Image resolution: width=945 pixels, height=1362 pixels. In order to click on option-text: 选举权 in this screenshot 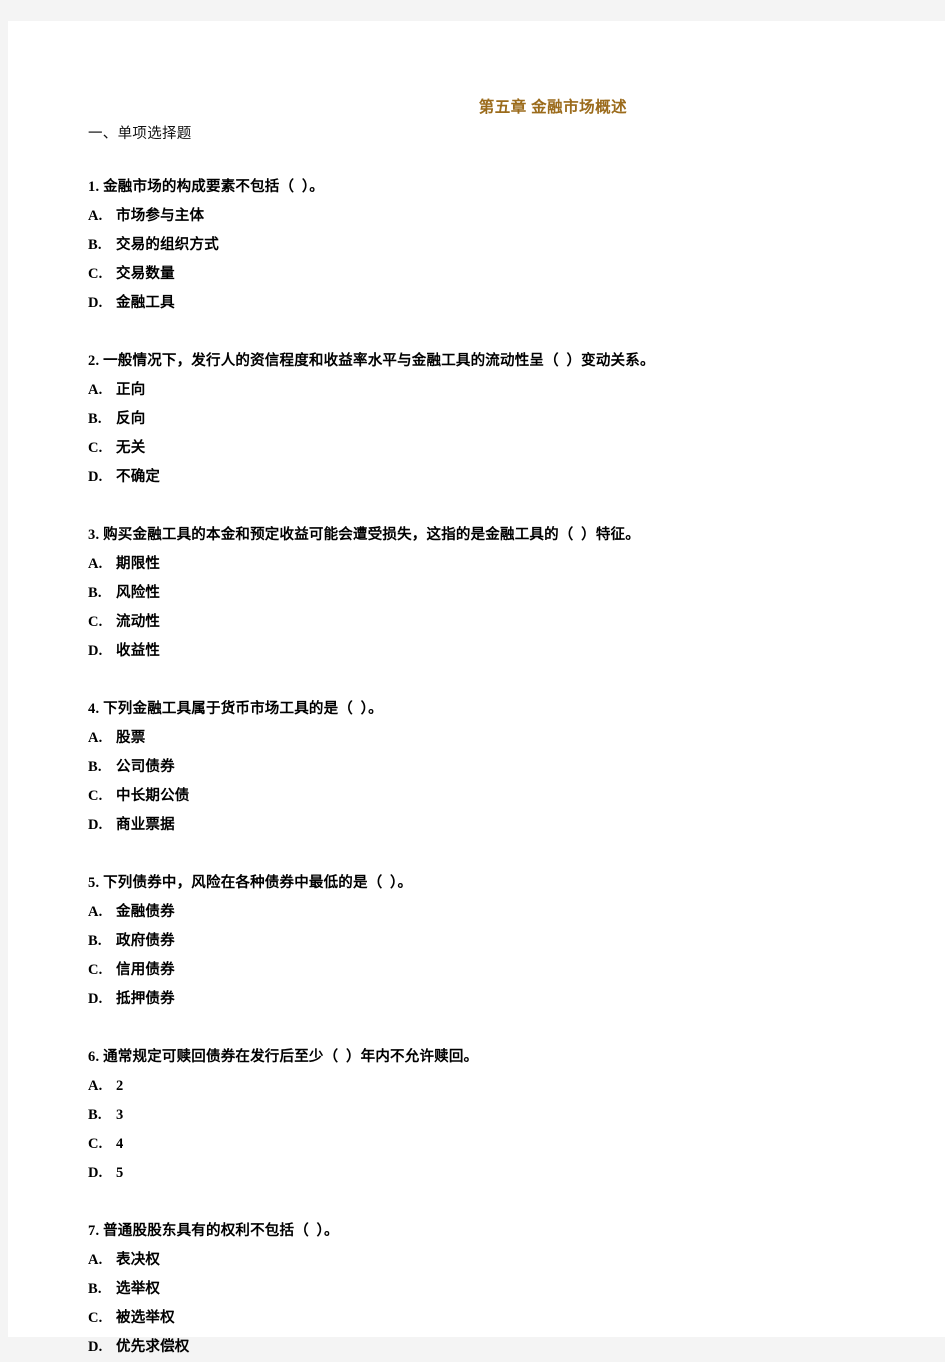, I will do `click(138, 1289)`.